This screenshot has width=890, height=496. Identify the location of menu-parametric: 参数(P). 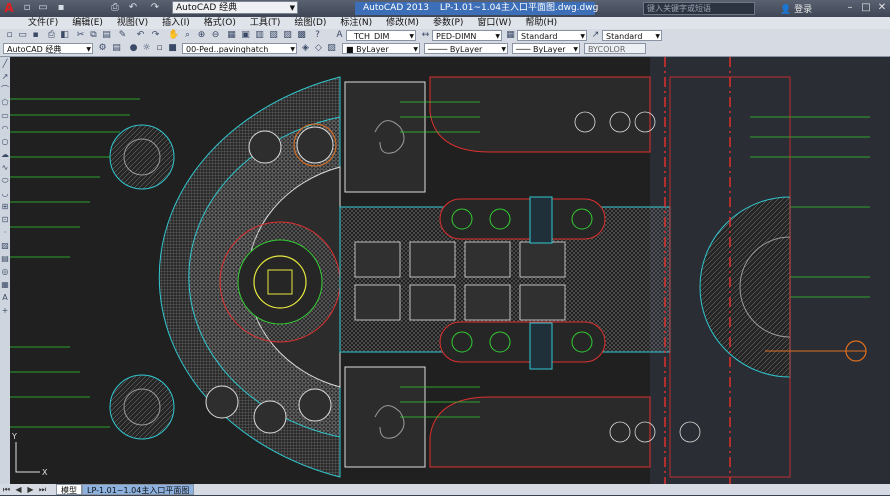
(448, 23).